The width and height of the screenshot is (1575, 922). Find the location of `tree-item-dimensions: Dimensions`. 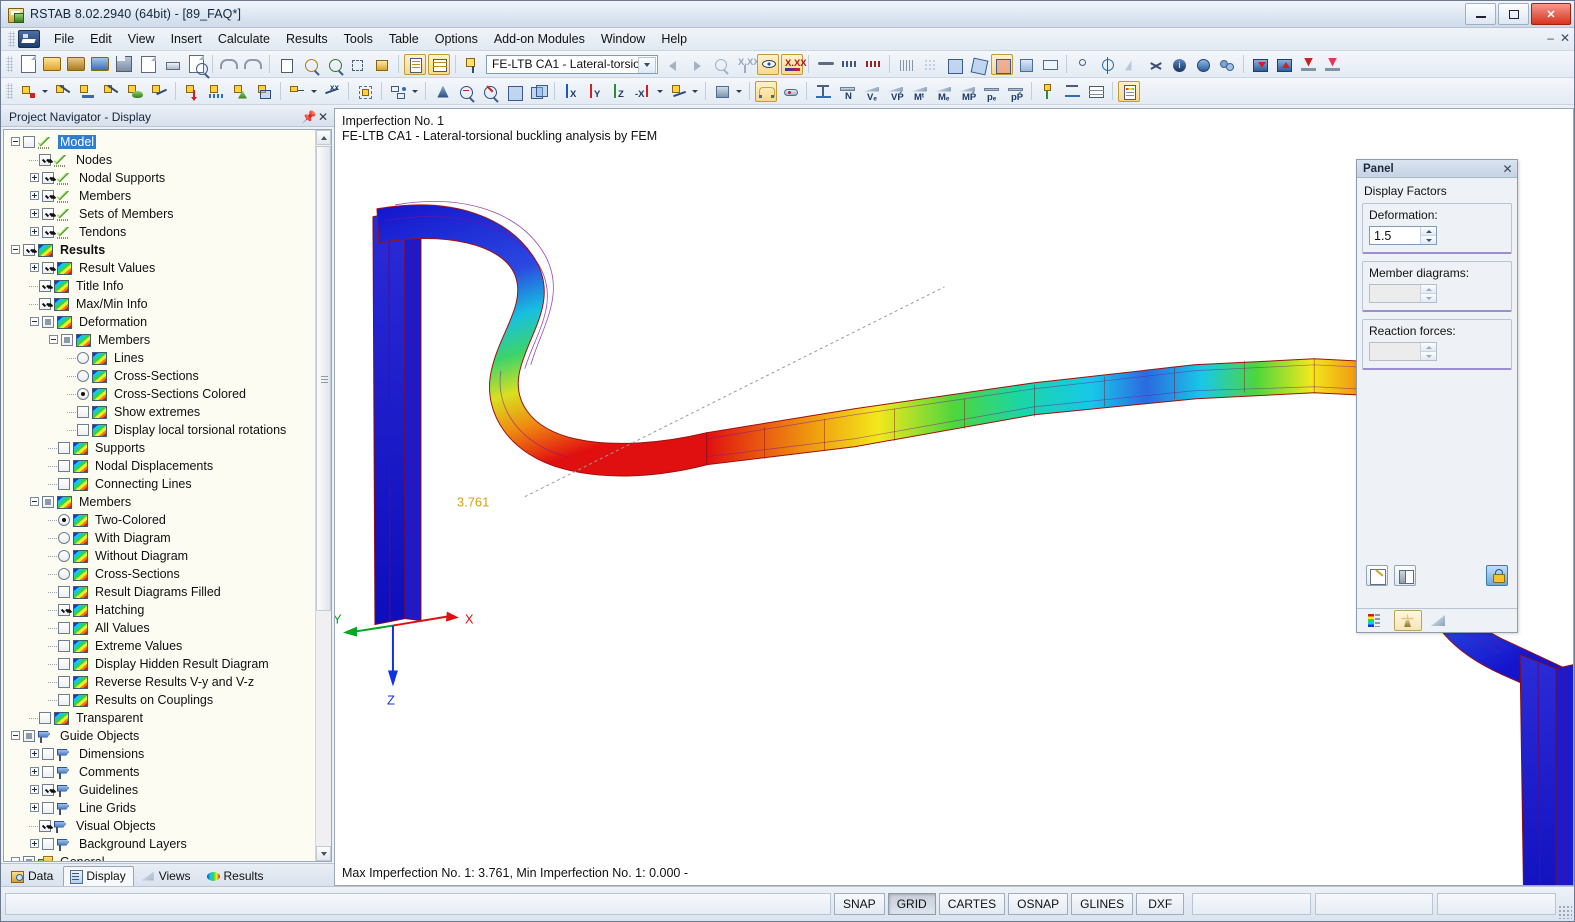

tree-item-dimensions: Dimensions is located at coordinates (160, 754).